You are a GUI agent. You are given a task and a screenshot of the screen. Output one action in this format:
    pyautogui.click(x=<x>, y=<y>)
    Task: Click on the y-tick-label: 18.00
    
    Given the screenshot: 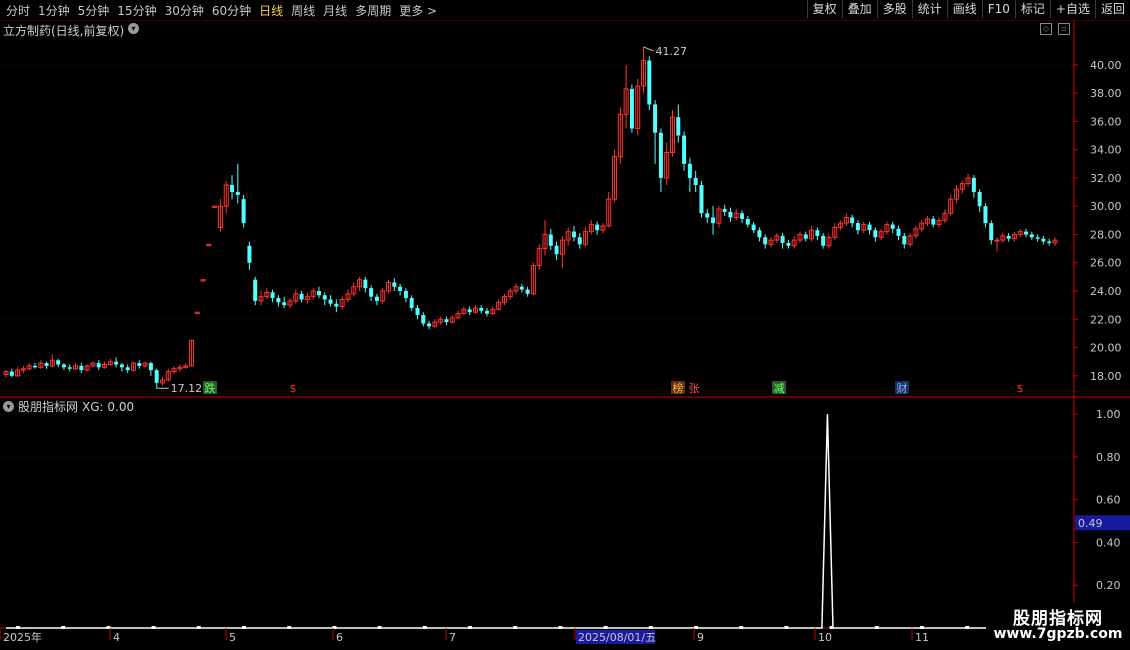 What is the action you would take?
    pyautogui.click(x=1106, y=376)
    